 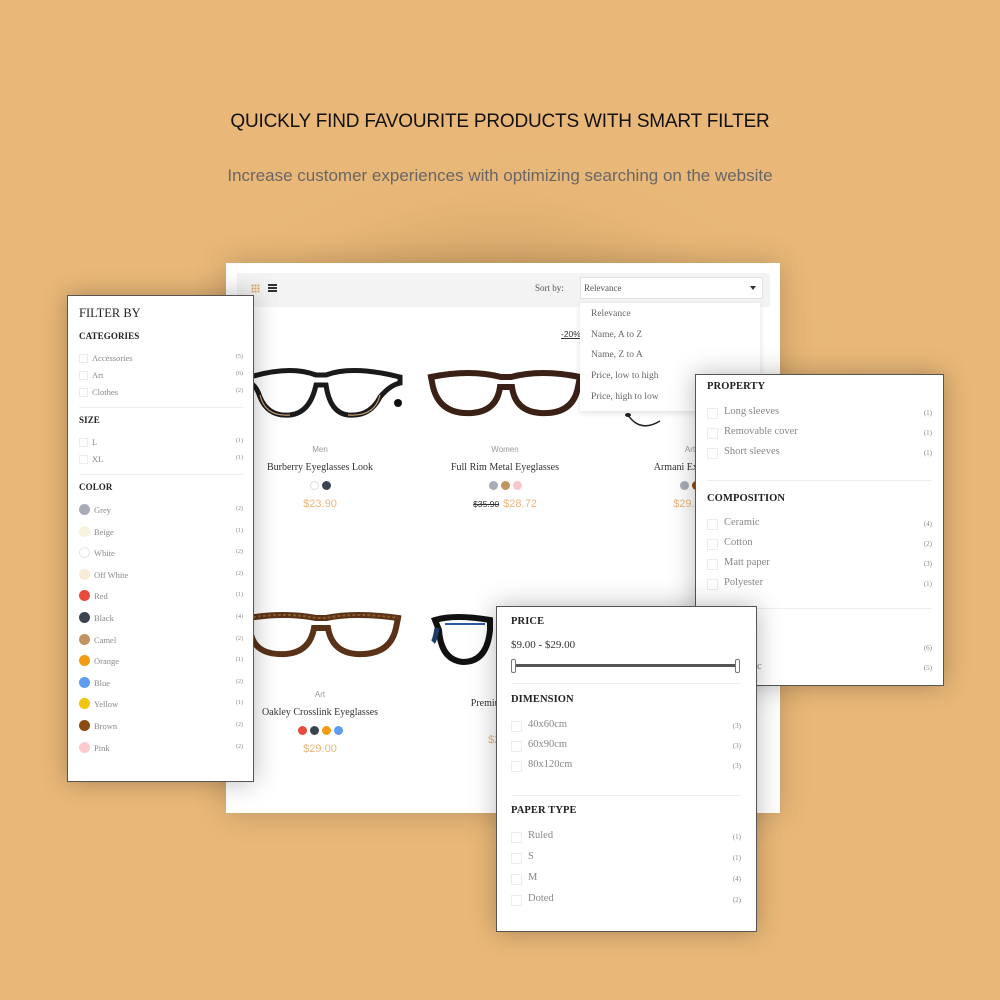 I want to click on filter-item-80x120: 80x120cm (3), so click(x=626, y=769).